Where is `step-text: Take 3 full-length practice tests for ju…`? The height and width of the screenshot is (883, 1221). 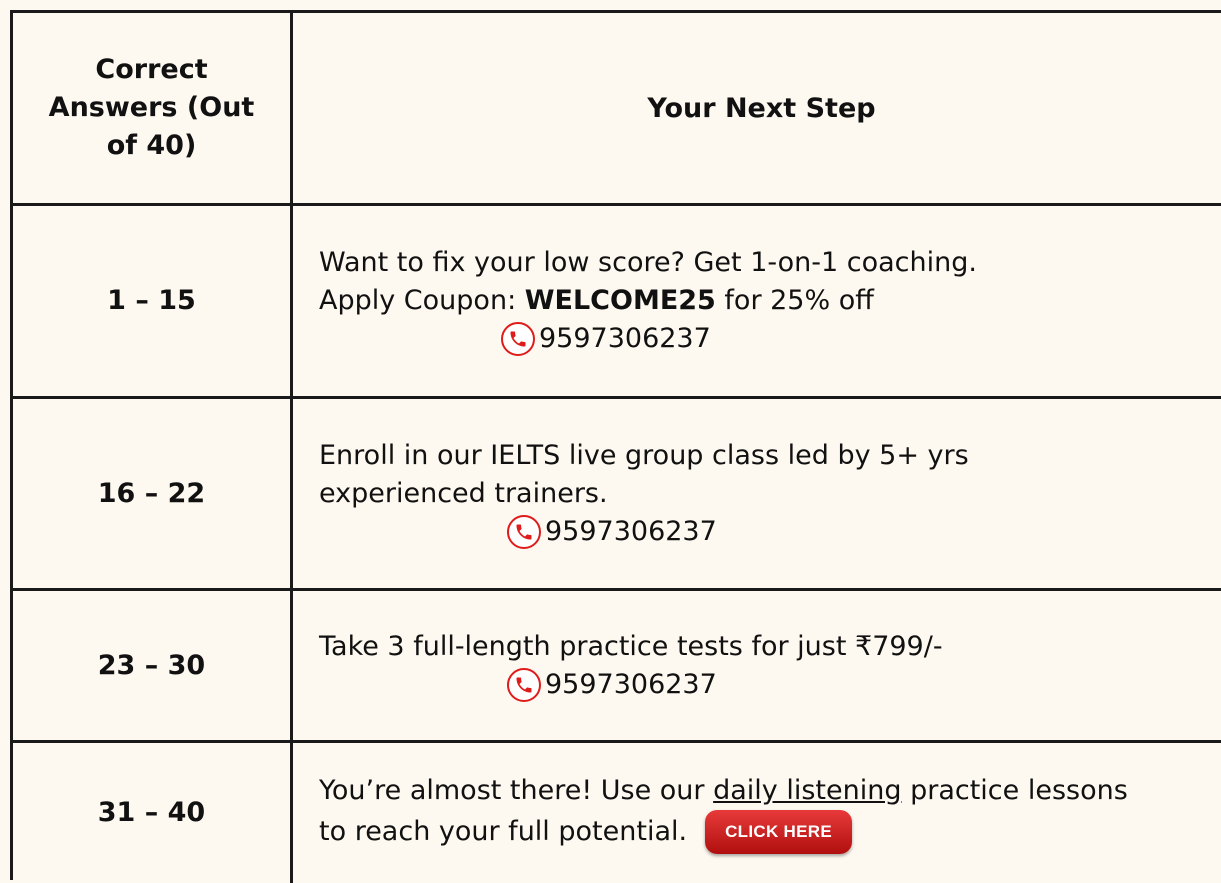
step-text: Take 3 full-length practice tests for ju… is located at coordinates (631, 646).